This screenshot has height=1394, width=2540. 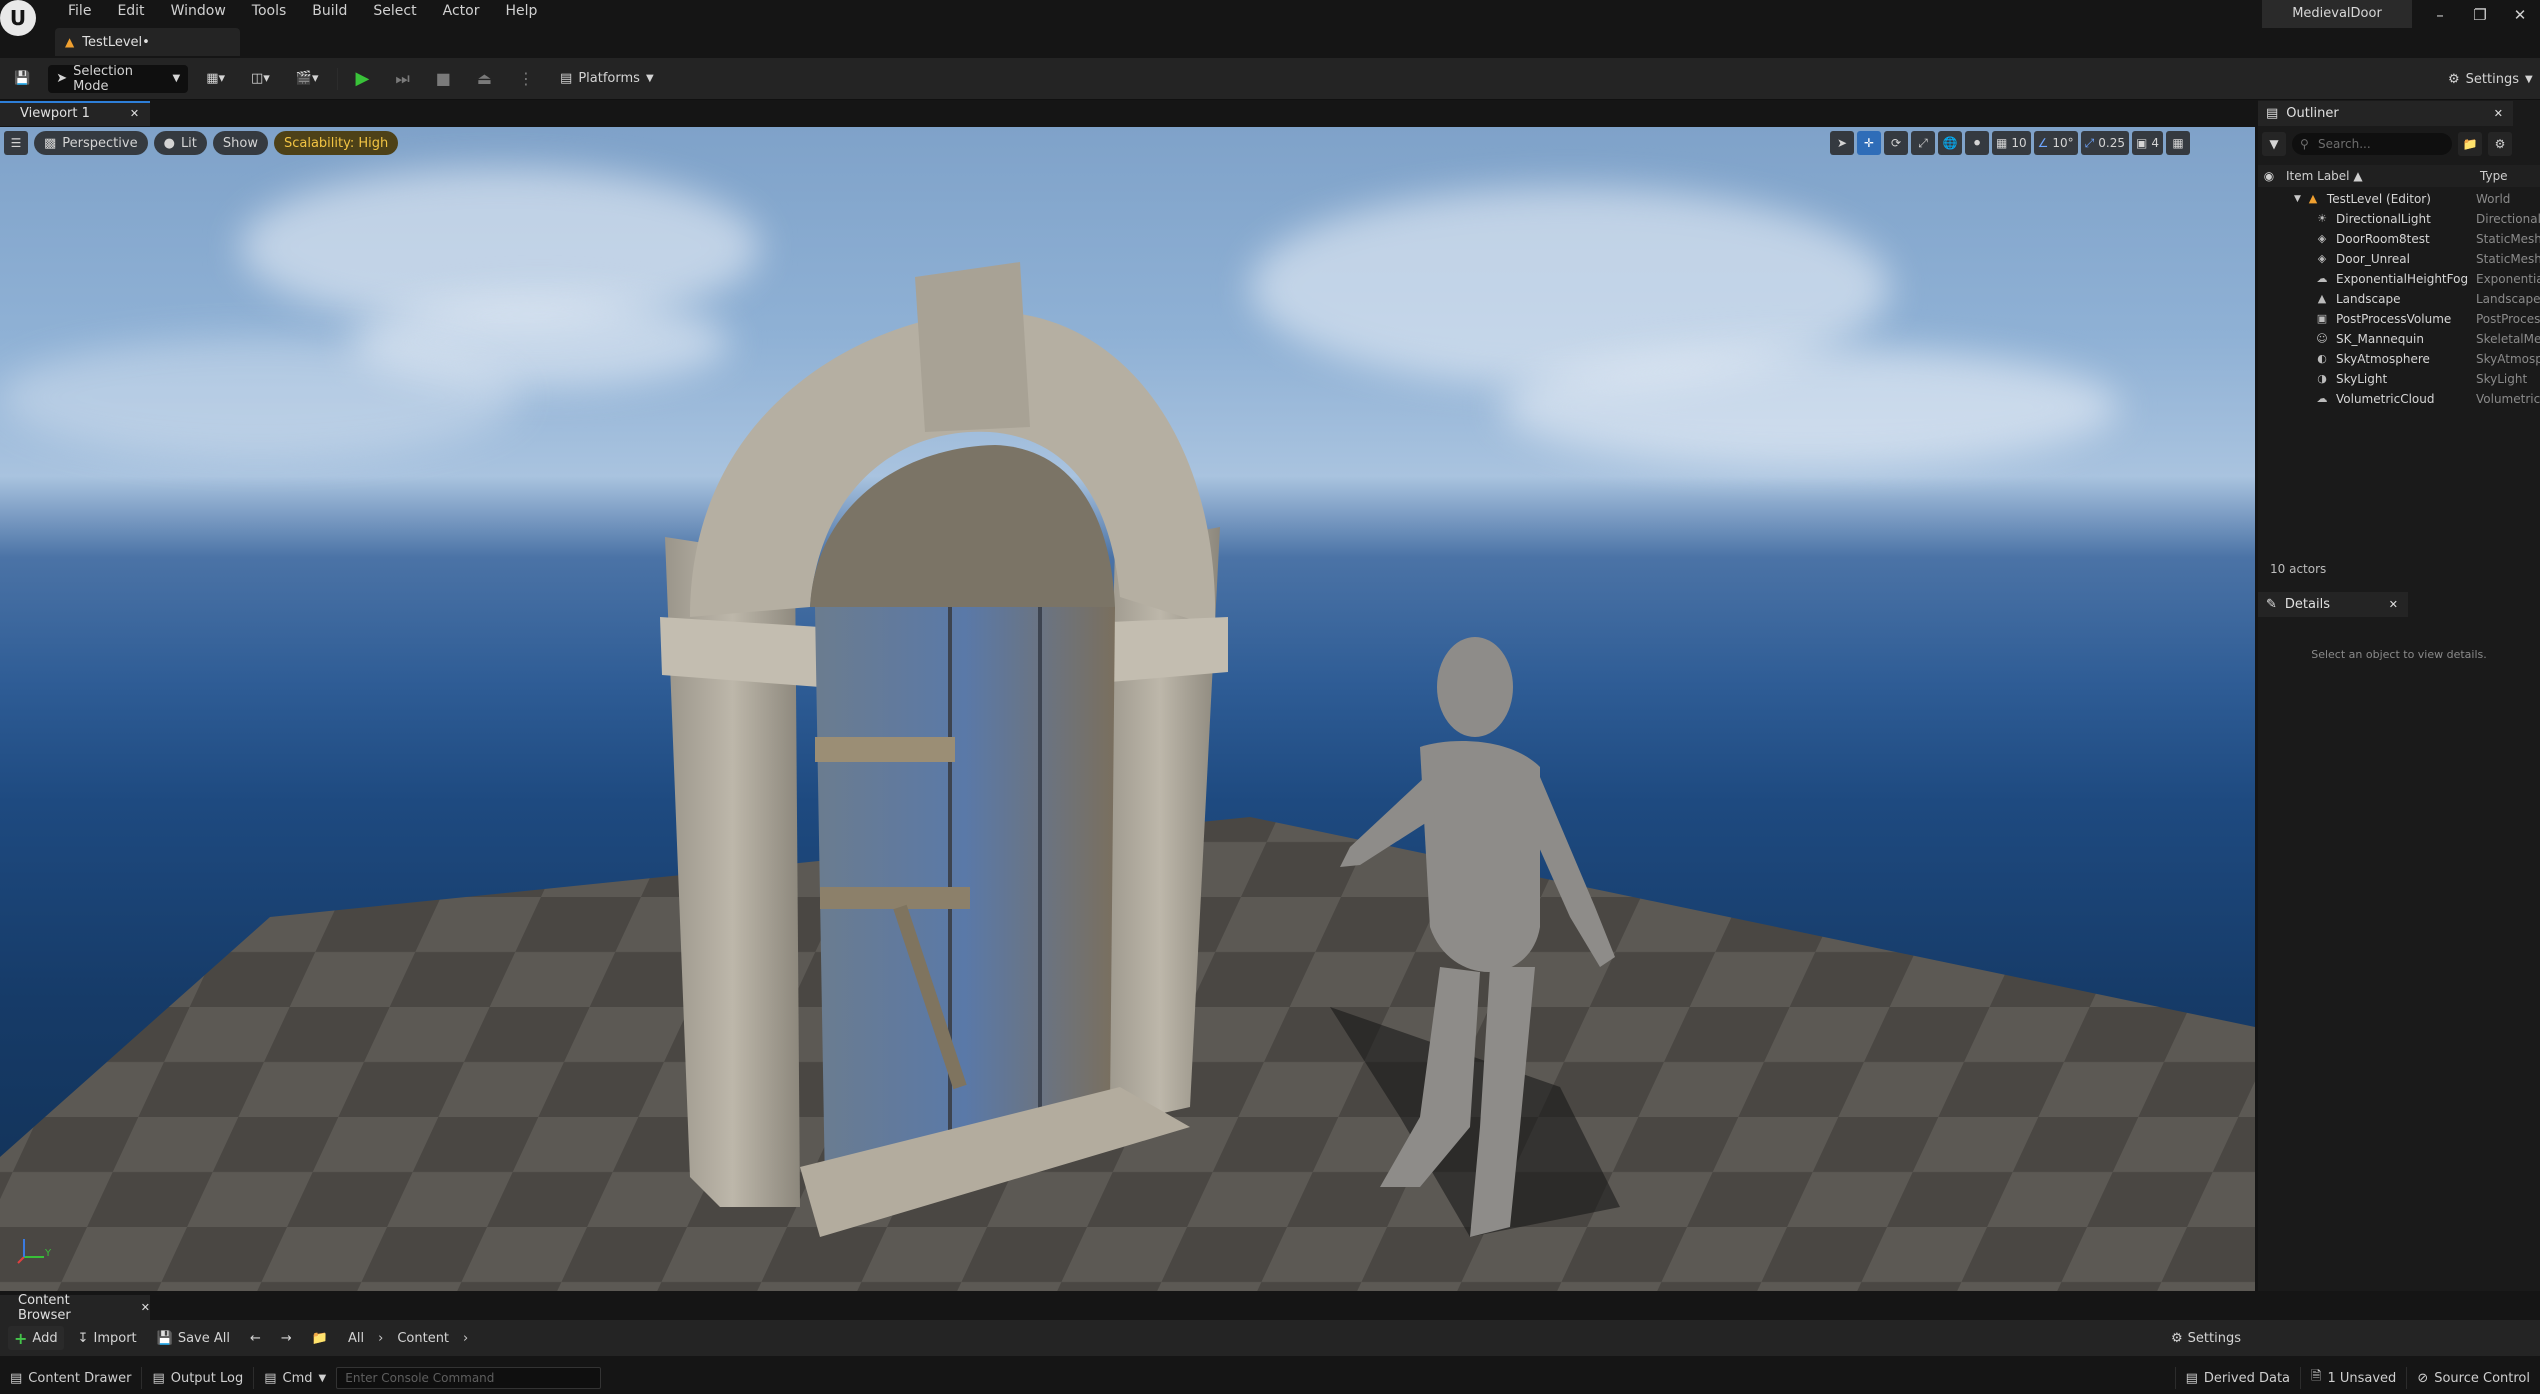 I want to click on outliner-row: ◑ SkyLight SkyLight, so click(x=2399, y=379).